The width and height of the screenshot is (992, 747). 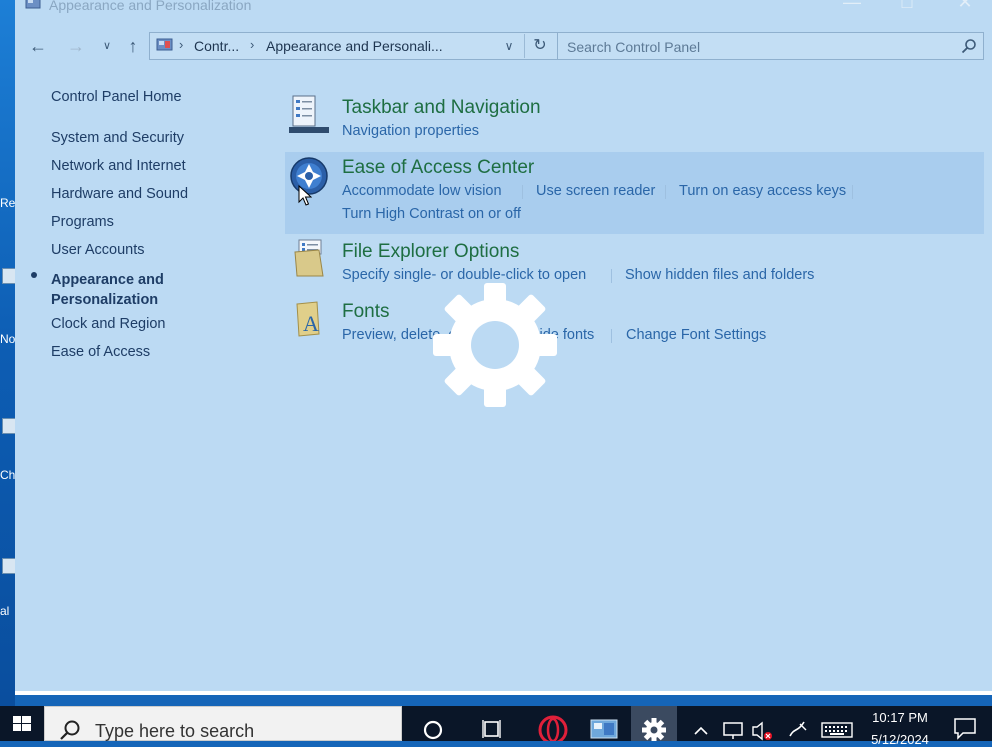 What do you see at coordinates (634, 47) in the screenshot?
I see `search-placeholder: Search Control Panel` at bounding box center [634, 47].